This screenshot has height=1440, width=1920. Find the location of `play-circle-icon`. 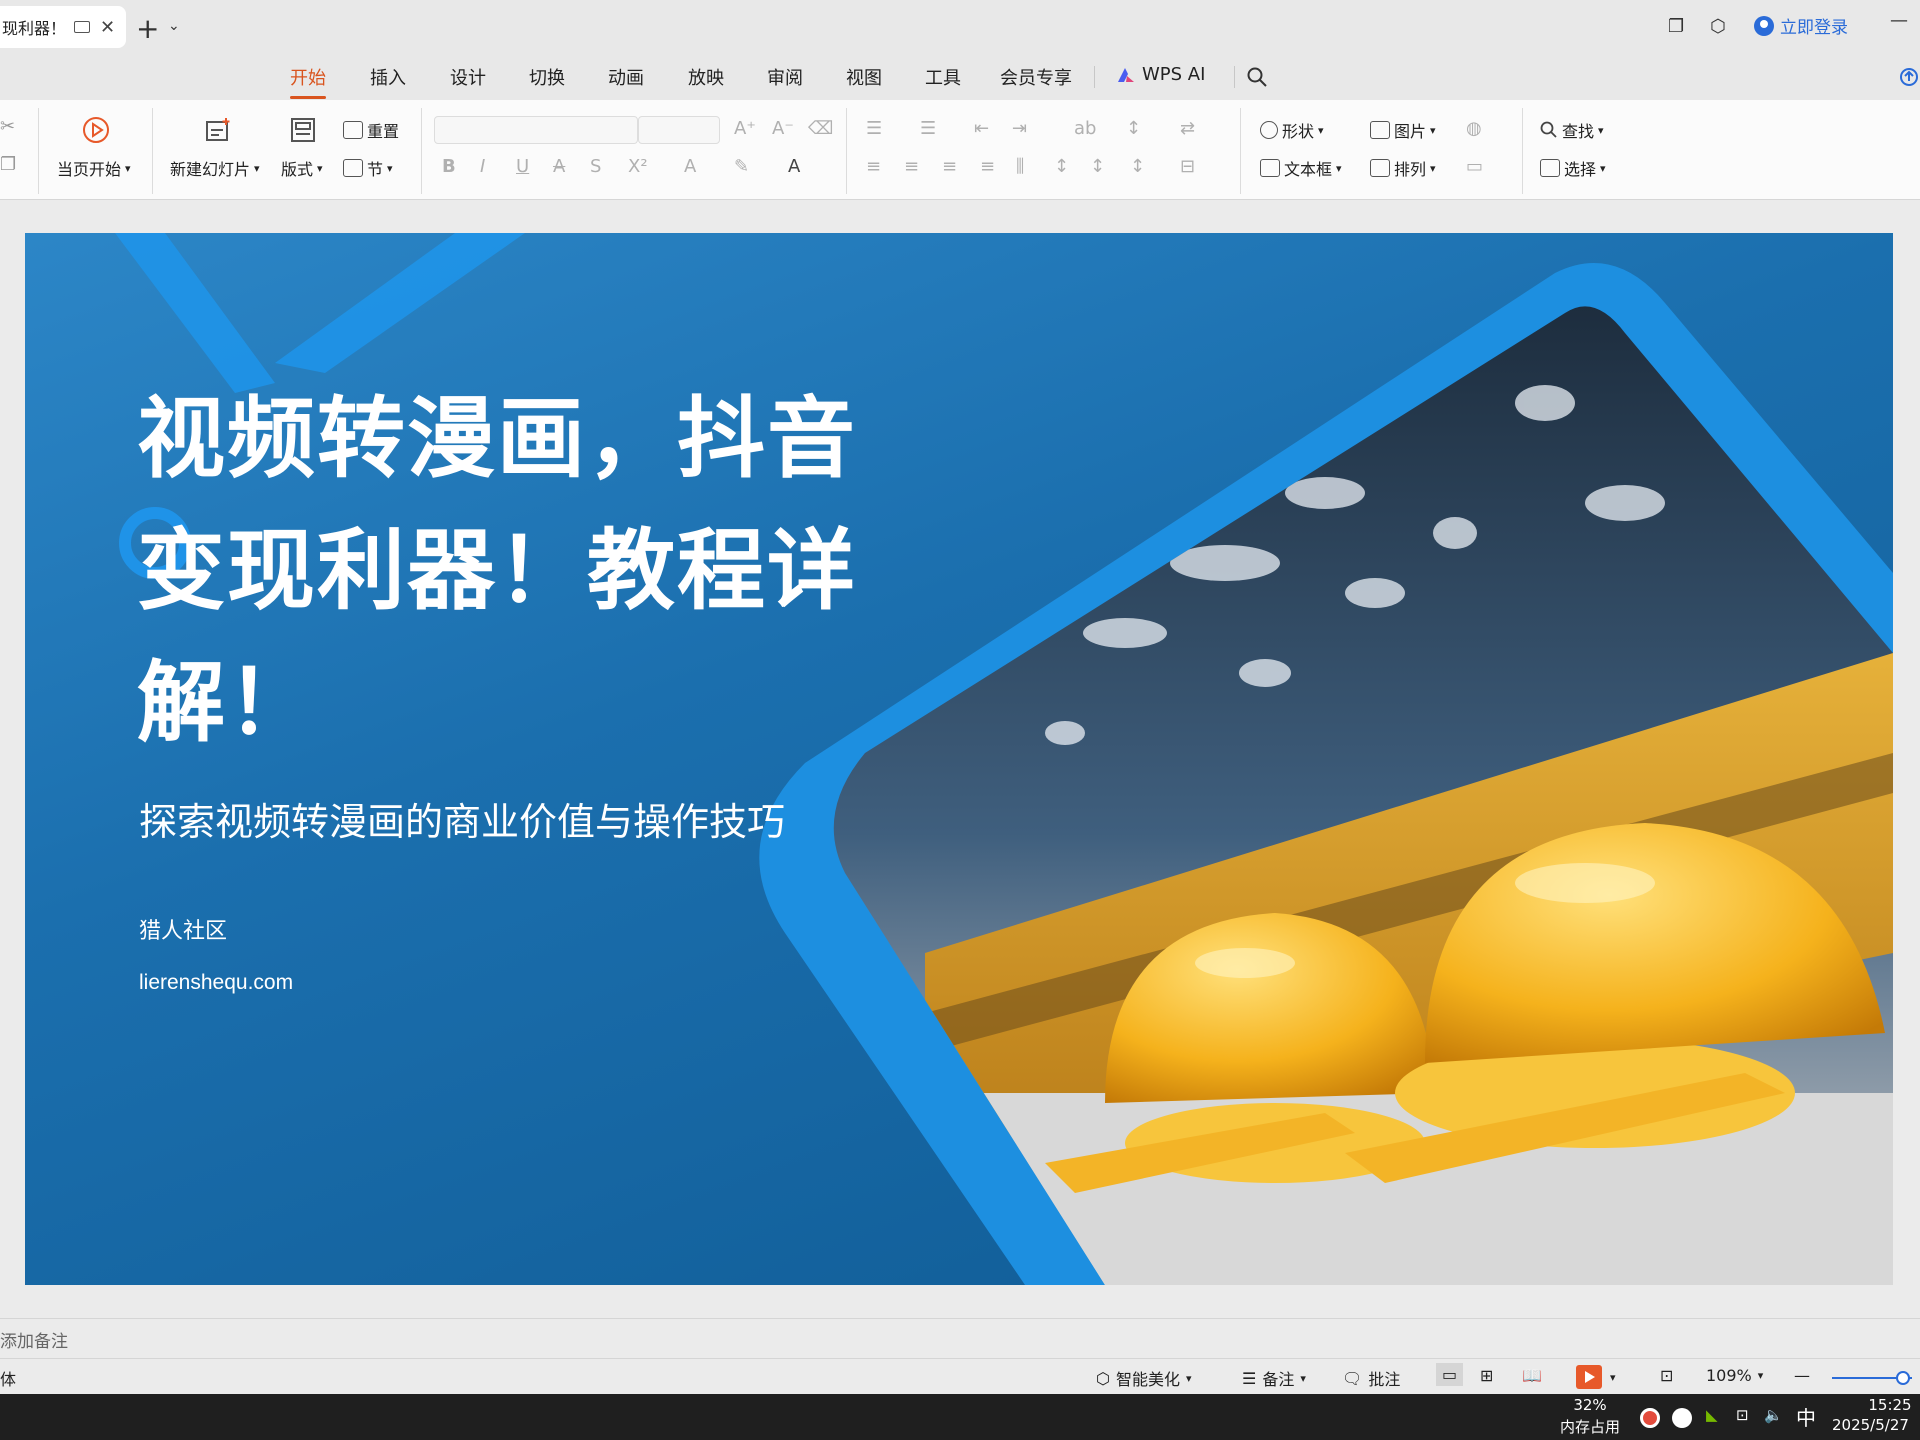

play-circle-icon is located at coordinates (96, 130).